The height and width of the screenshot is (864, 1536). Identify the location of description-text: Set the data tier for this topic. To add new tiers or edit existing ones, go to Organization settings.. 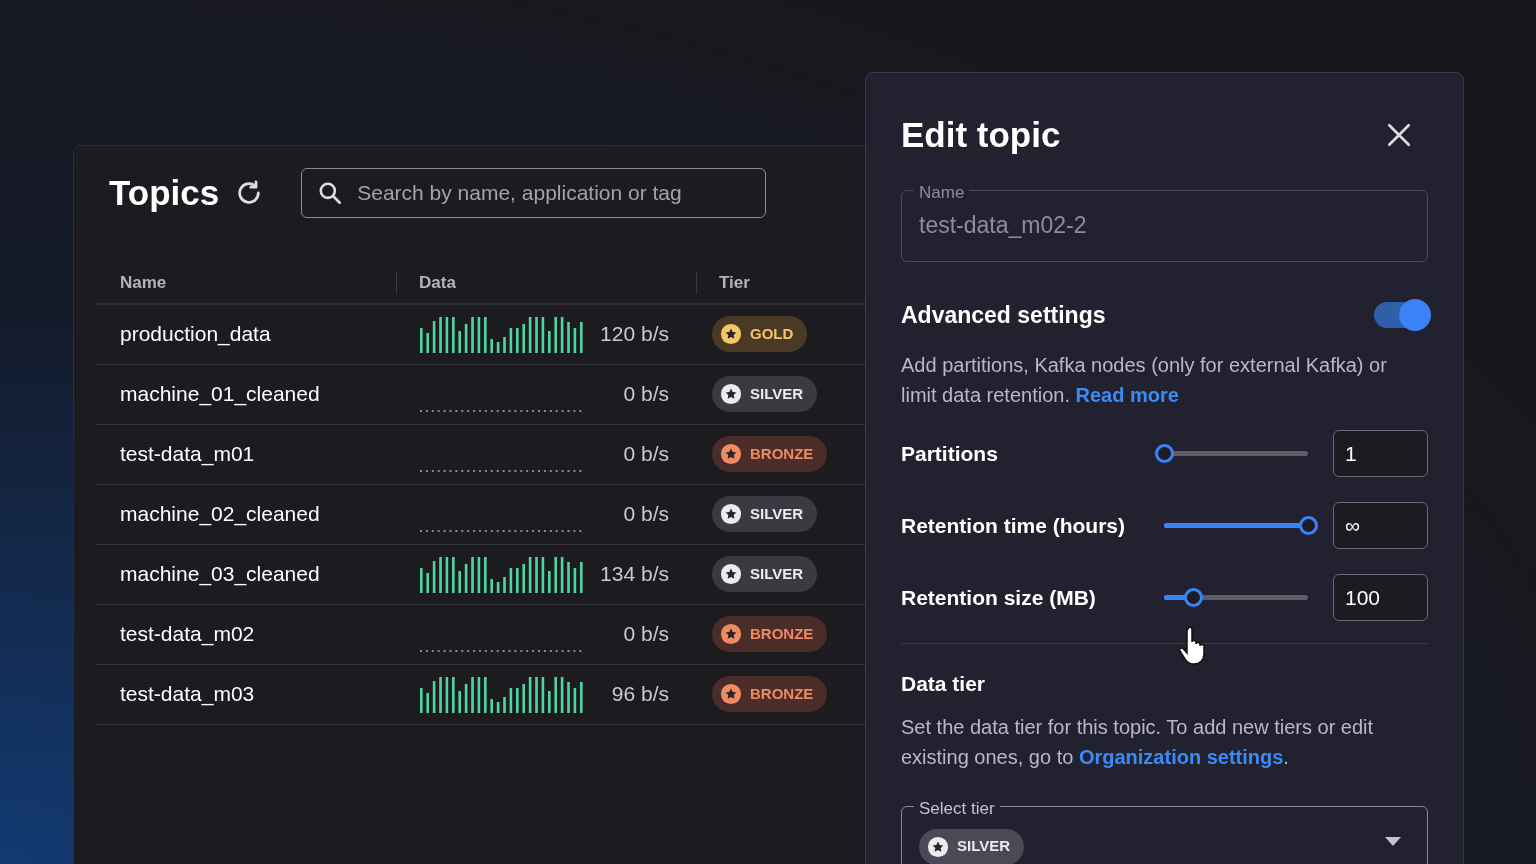
(1138, 742).